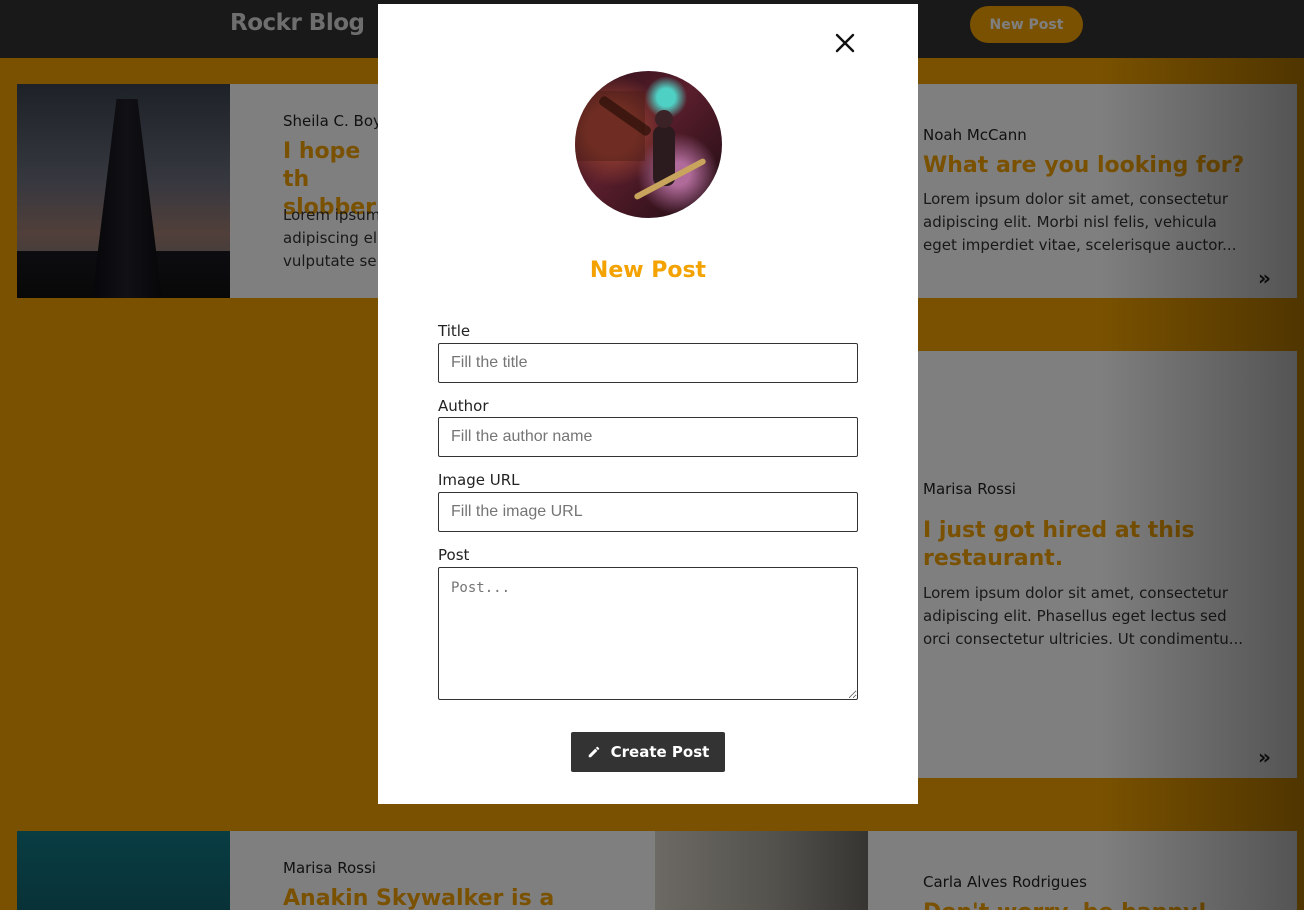  What do you see at coordinates (648, 363) in the screenshot?
I see `title-input` at bounding box center [648, 363].